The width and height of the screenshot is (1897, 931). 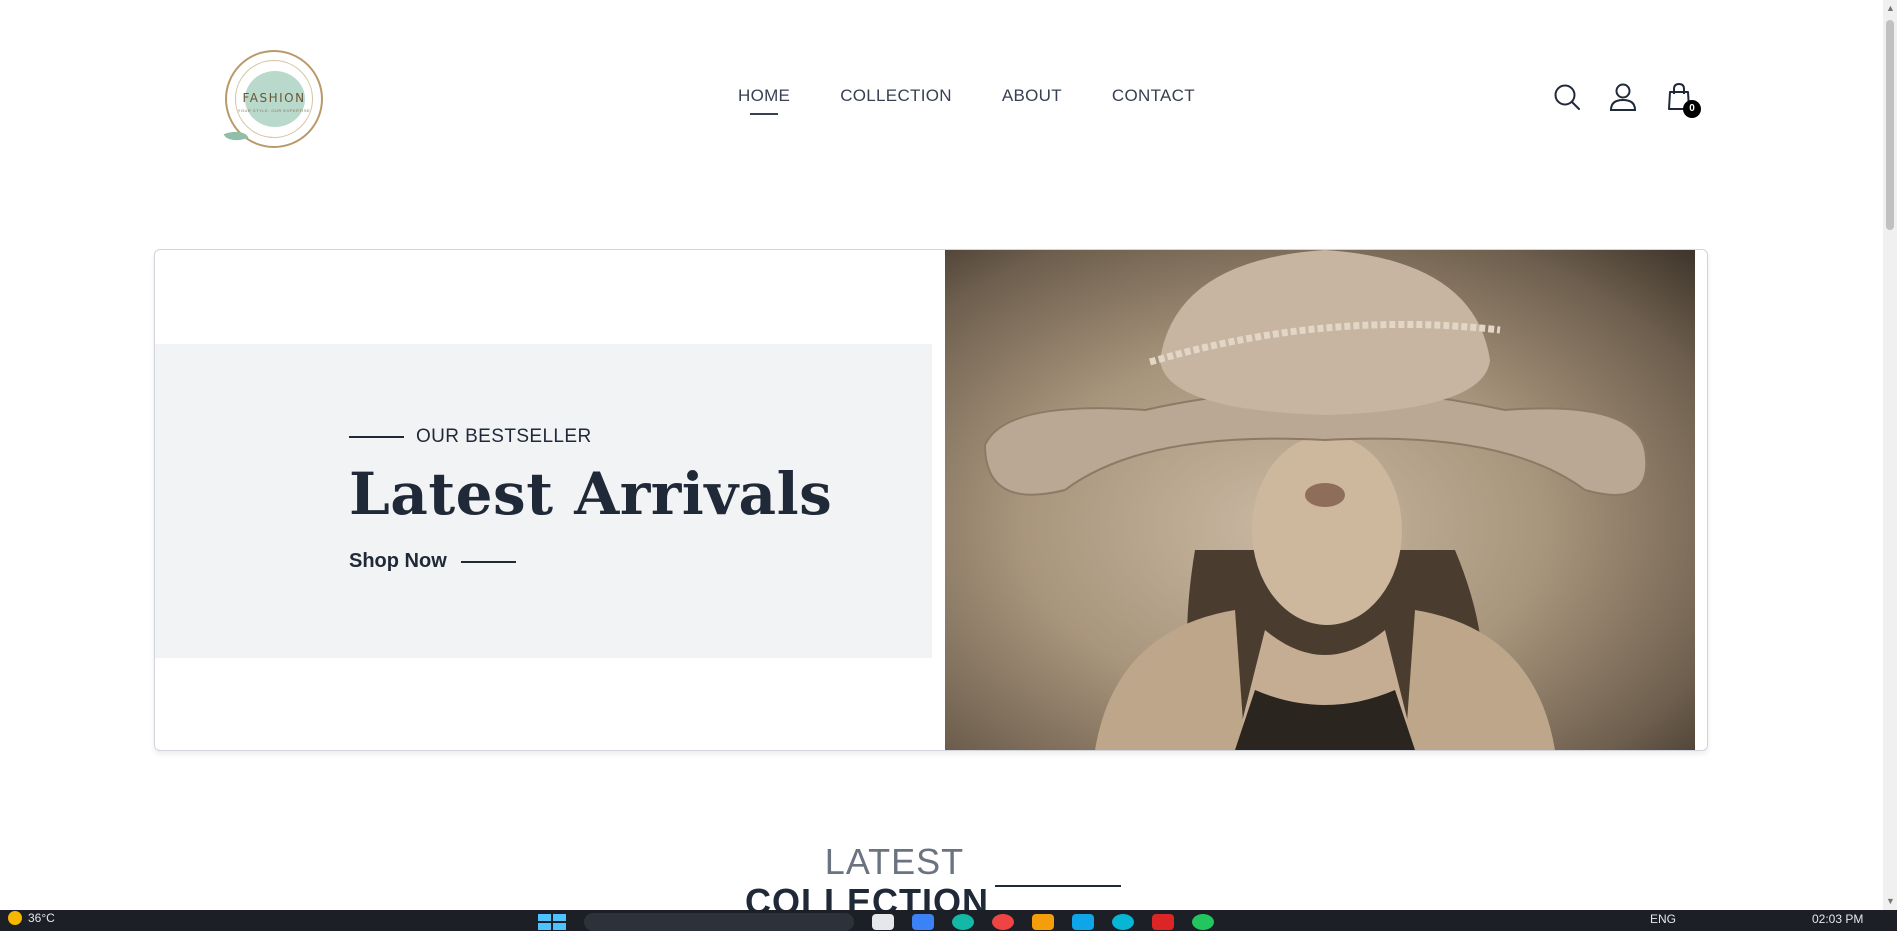 I want to click on nav-collection: COLLECTION, so click(x=896, y=96).